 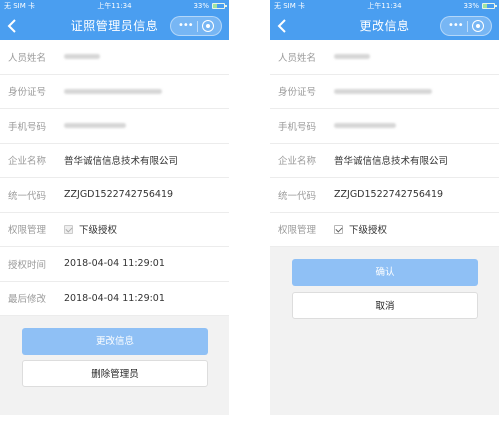 What do you see at coordinates (114, 26) in the screenshot?
I see `nav-bar: 证照管理员信息 •••` at bounding box center [114, 26].